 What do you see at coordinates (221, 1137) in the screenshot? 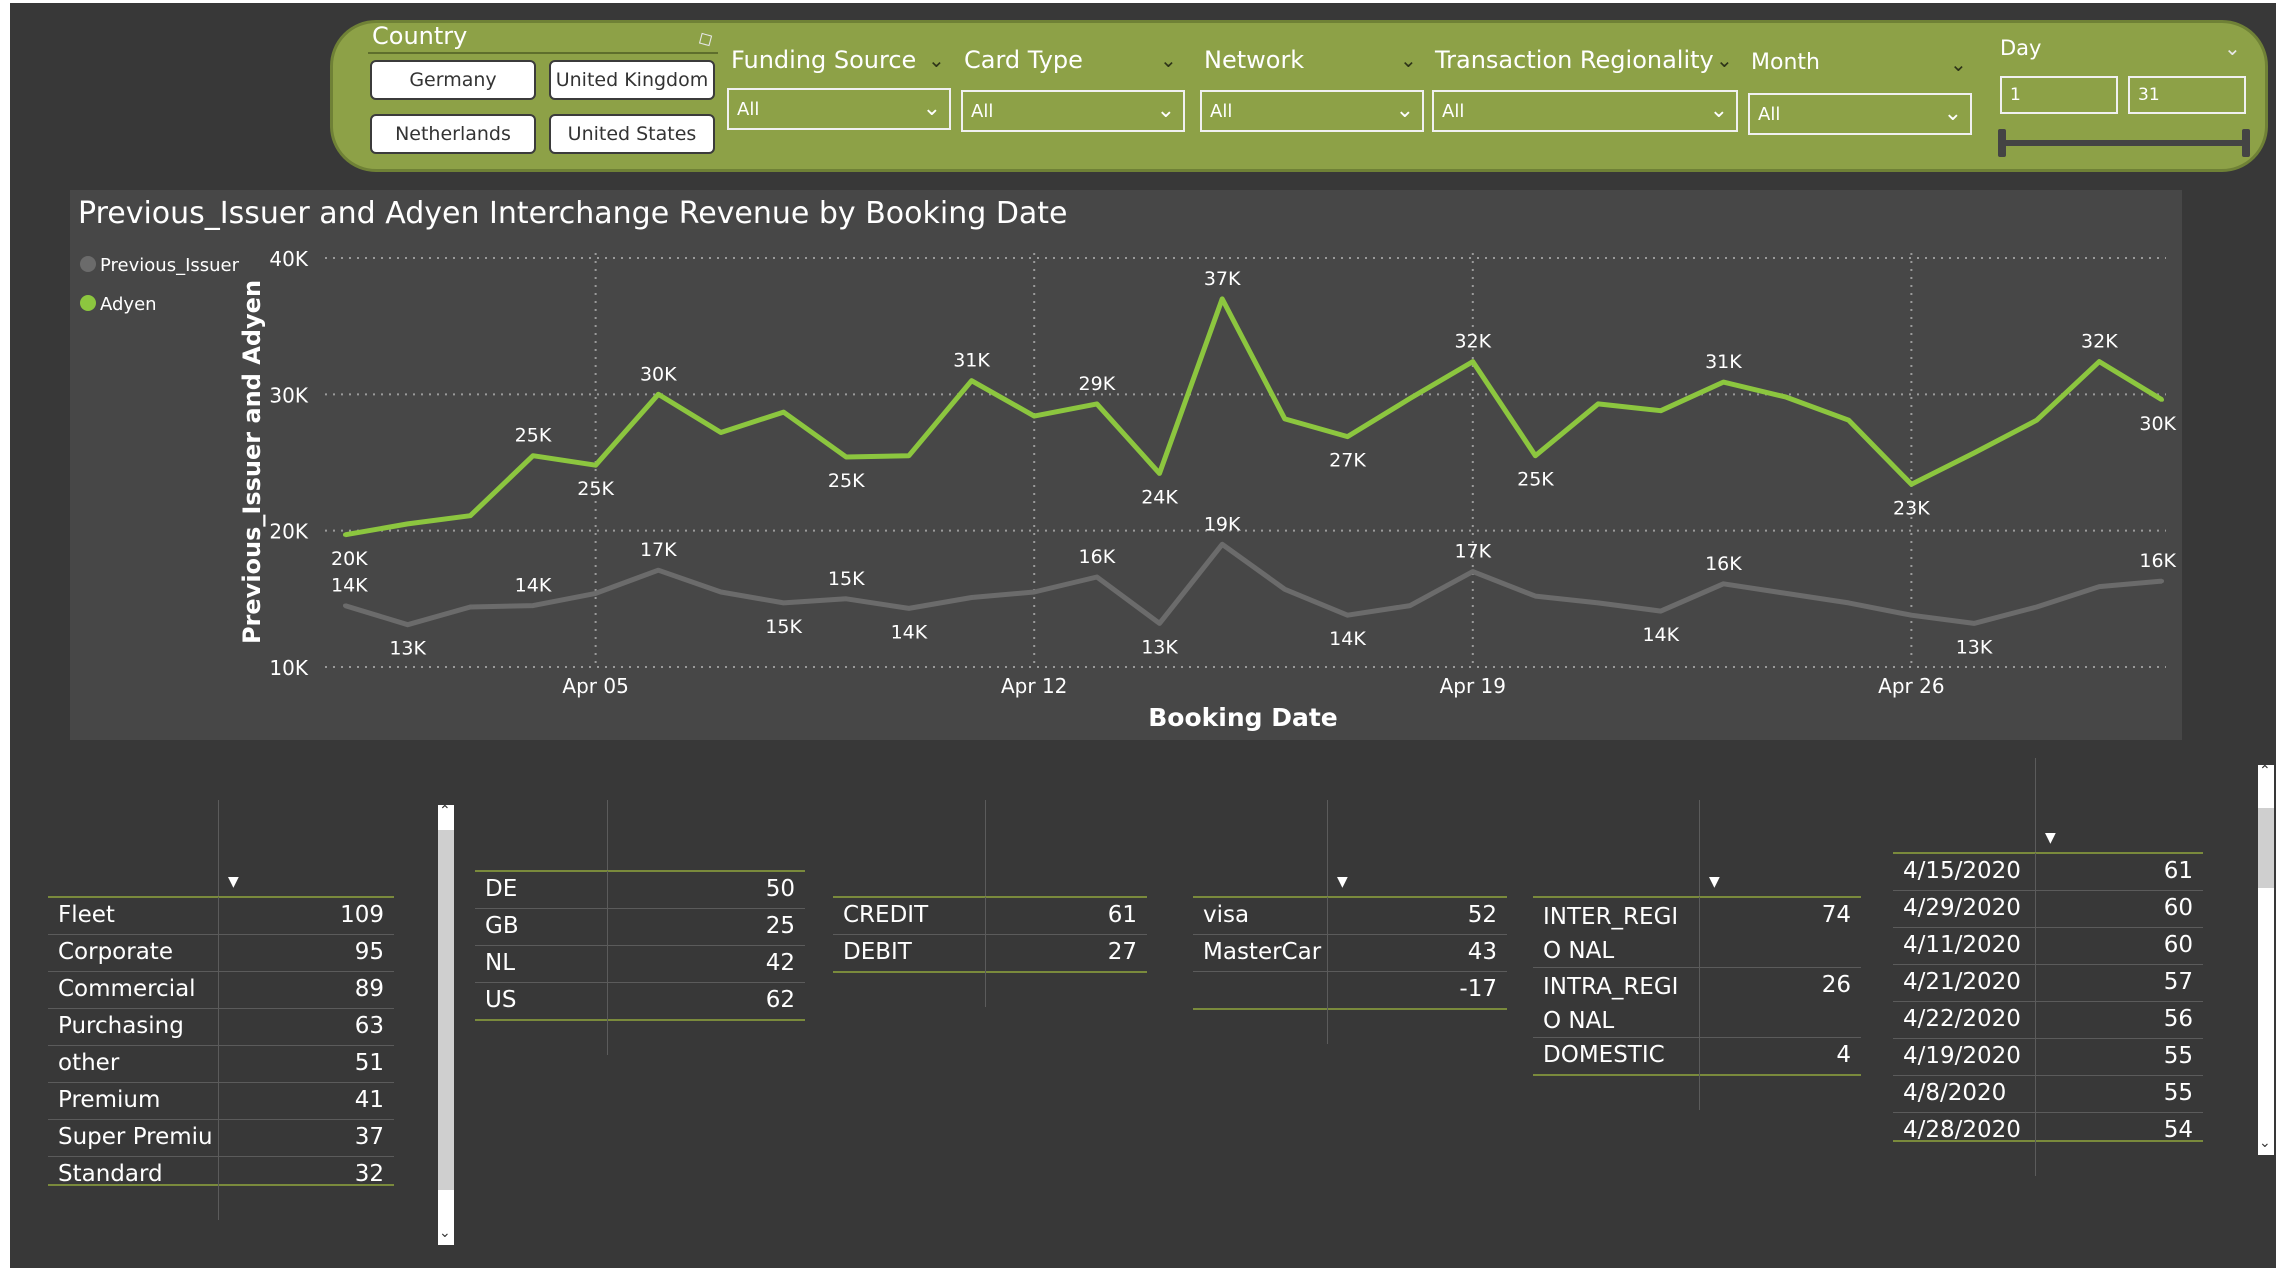
I see `table-row: Super Premium 37` at bounding box center [221, 1137].